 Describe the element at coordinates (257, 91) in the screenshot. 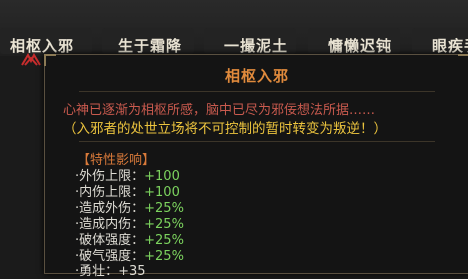

I see `title-divider` at that location.